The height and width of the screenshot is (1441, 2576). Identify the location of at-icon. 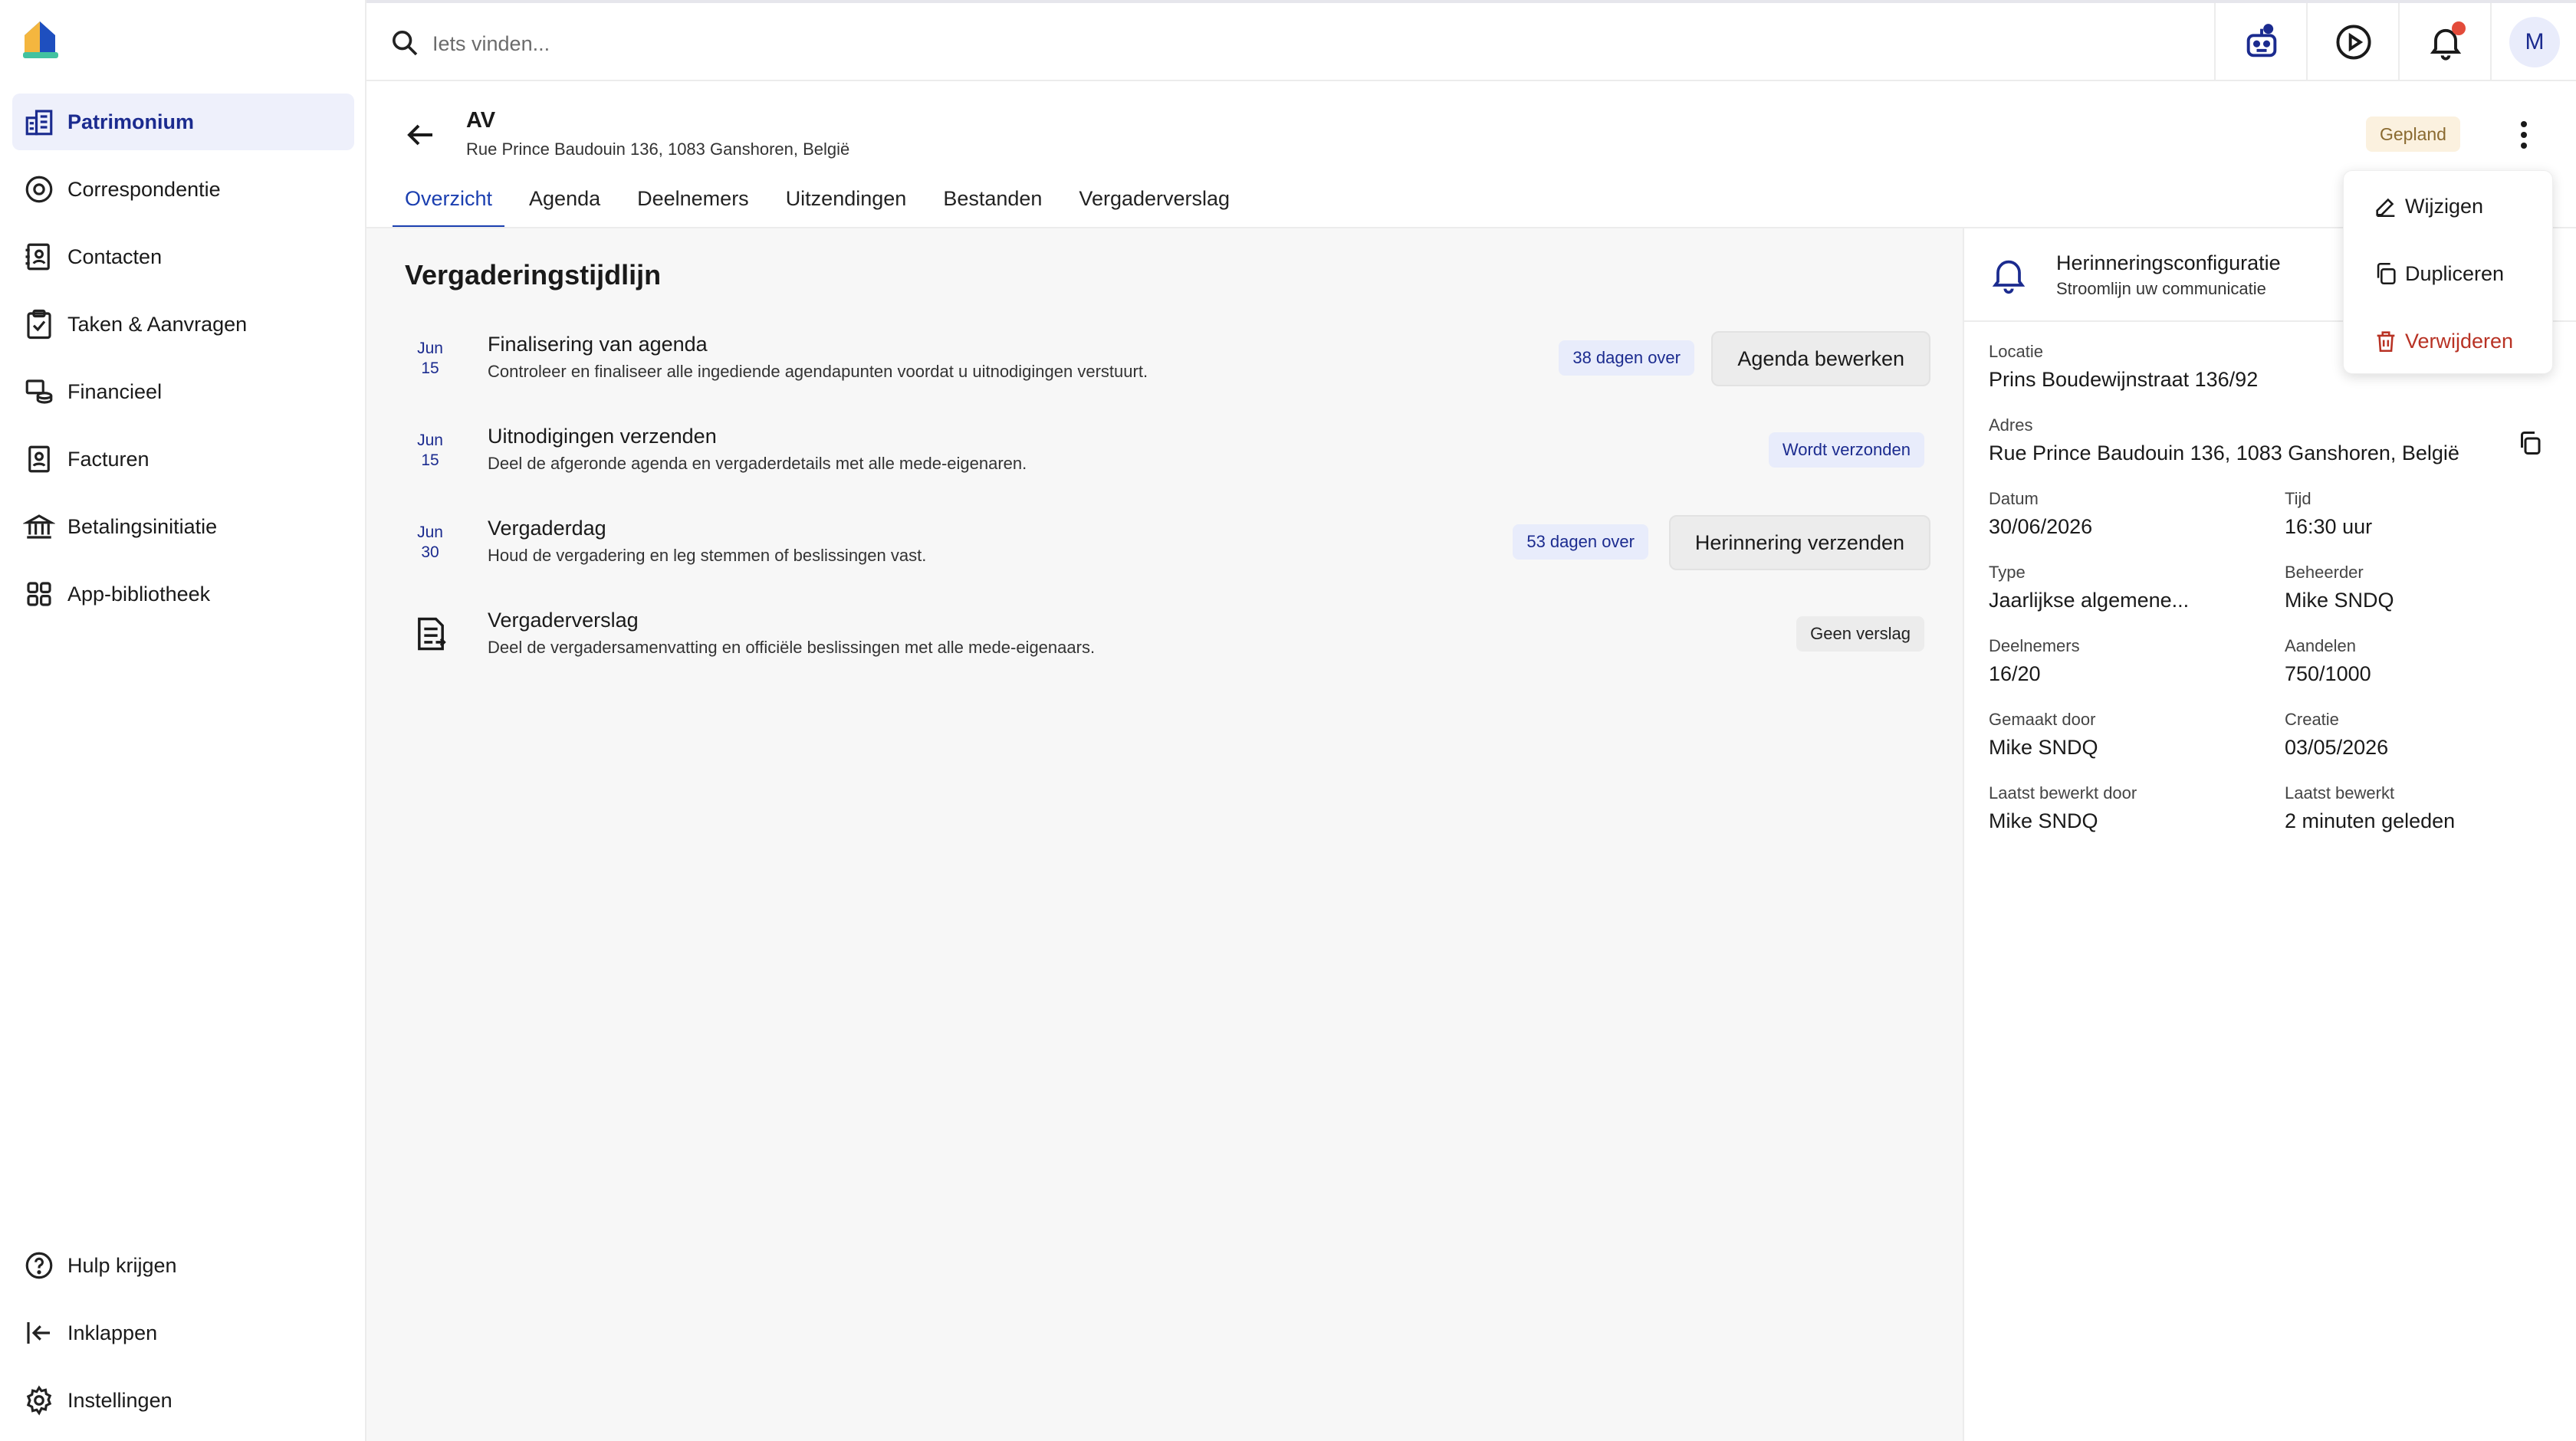
(39, 189).